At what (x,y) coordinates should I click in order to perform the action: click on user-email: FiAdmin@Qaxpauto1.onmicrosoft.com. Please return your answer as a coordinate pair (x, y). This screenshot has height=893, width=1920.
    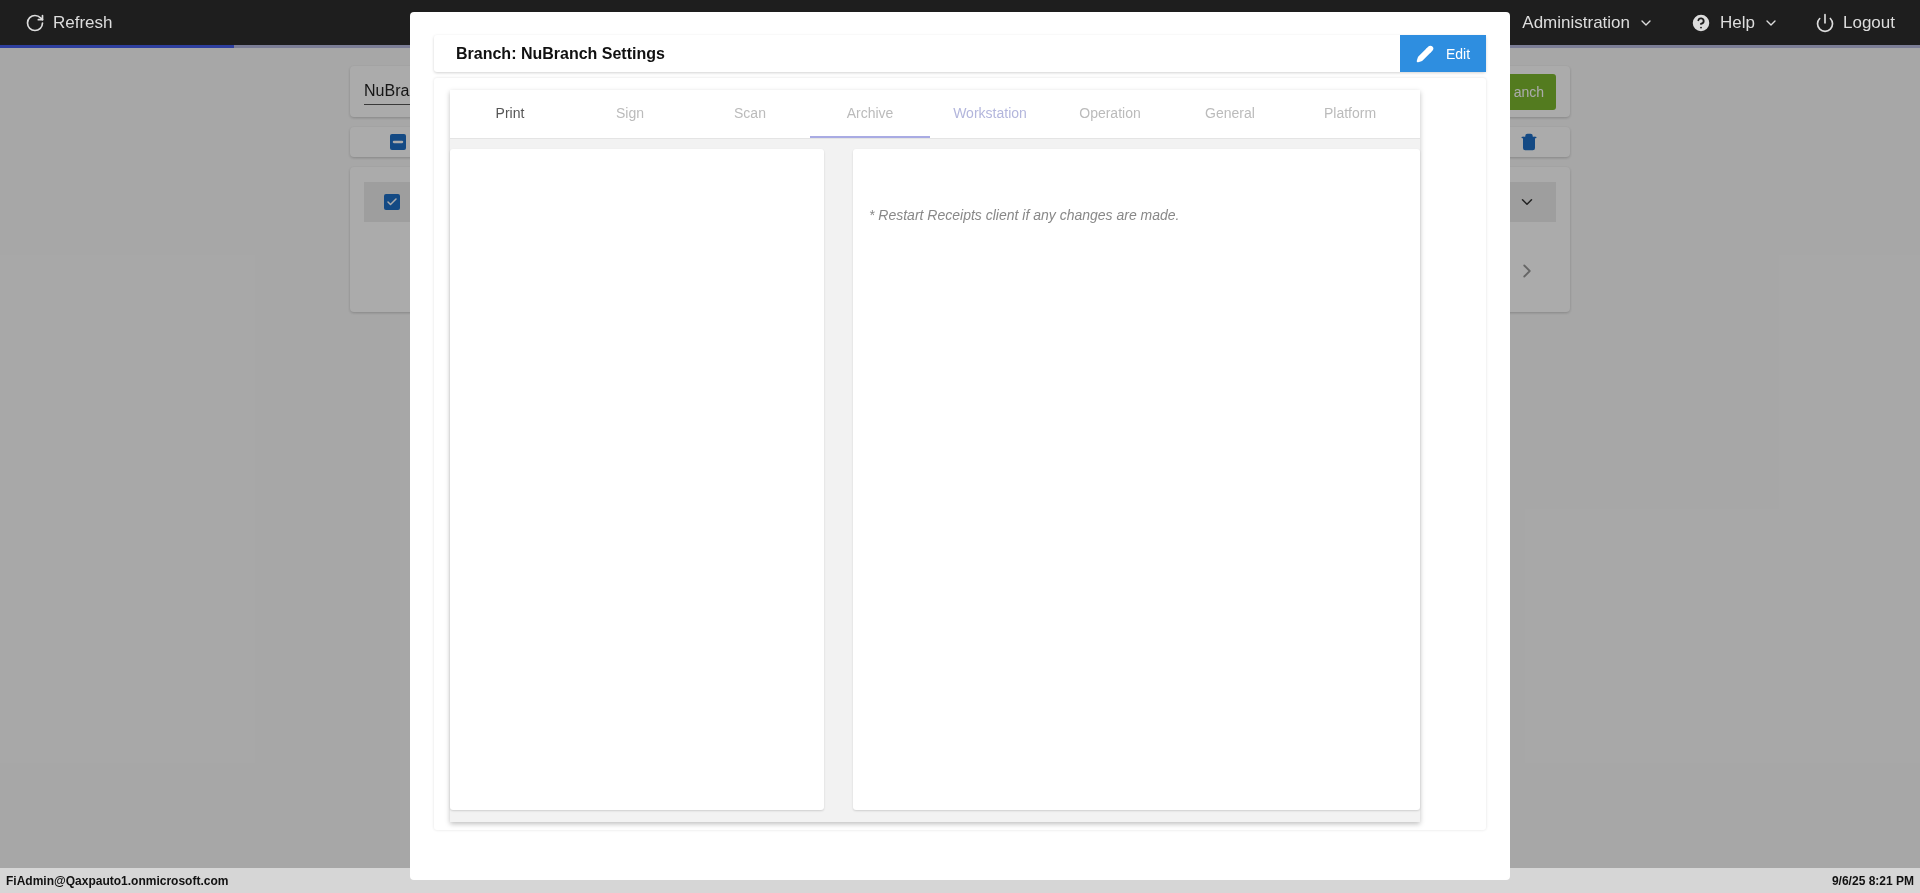
    Looking at the image, I should click on (117, 880).